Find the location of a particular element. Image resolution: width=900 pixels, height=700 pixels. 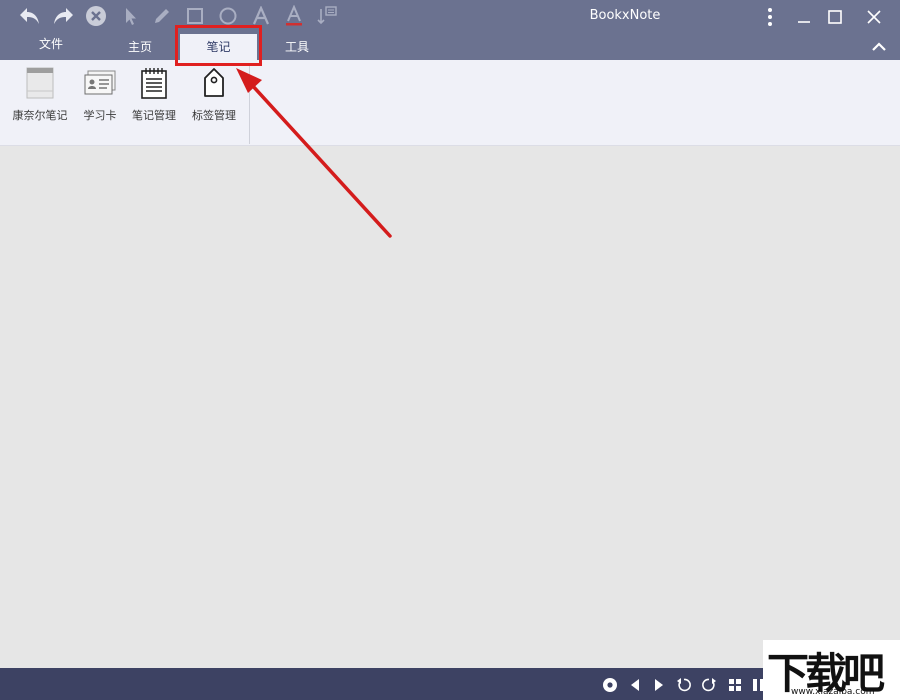

close-icon is located at coordinates (874, 17).